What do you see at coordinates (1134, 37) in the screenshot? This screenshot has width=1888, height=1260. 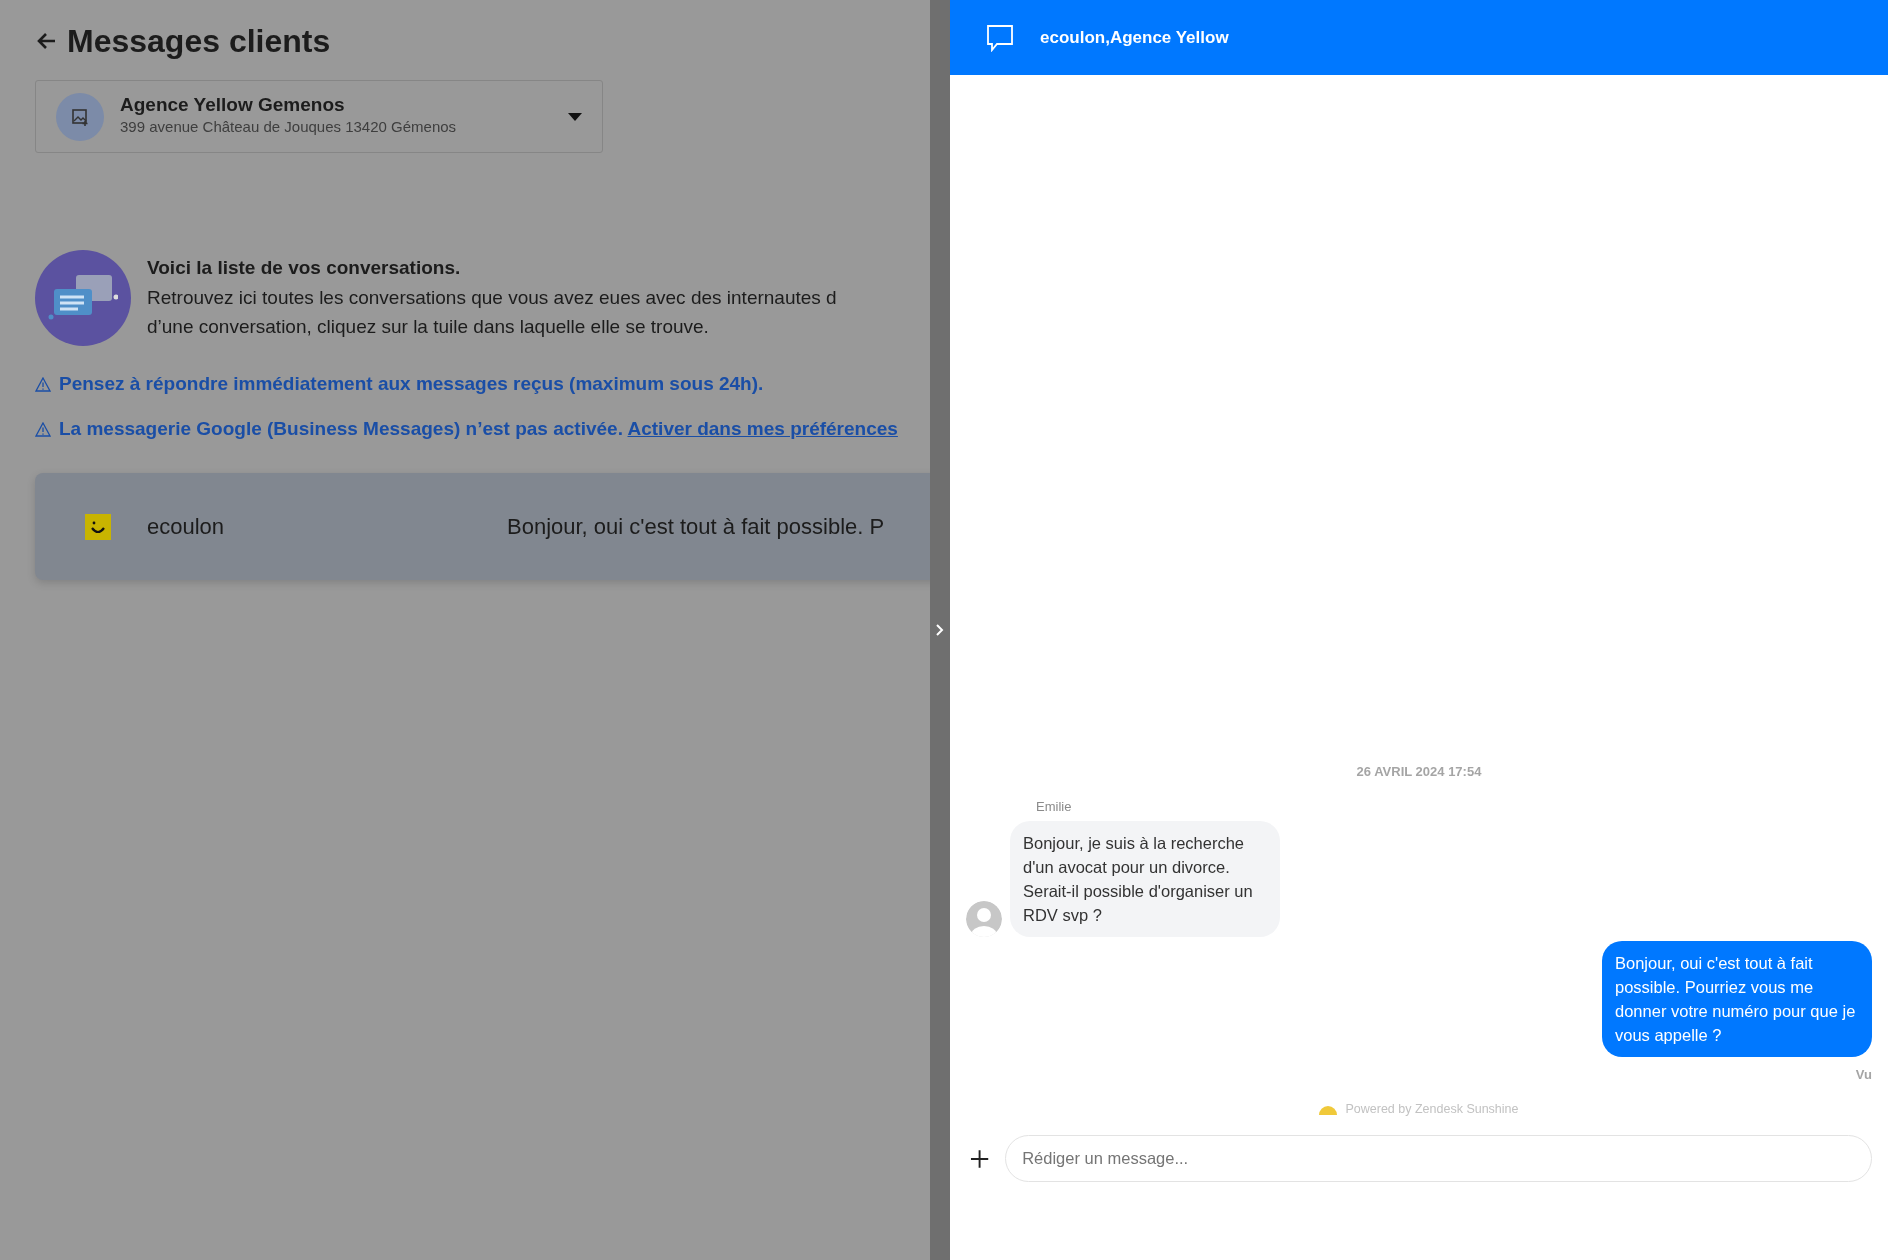 I see `chat-title: ecoulon,Agence Yellow` at bounding box center [1134, 37].